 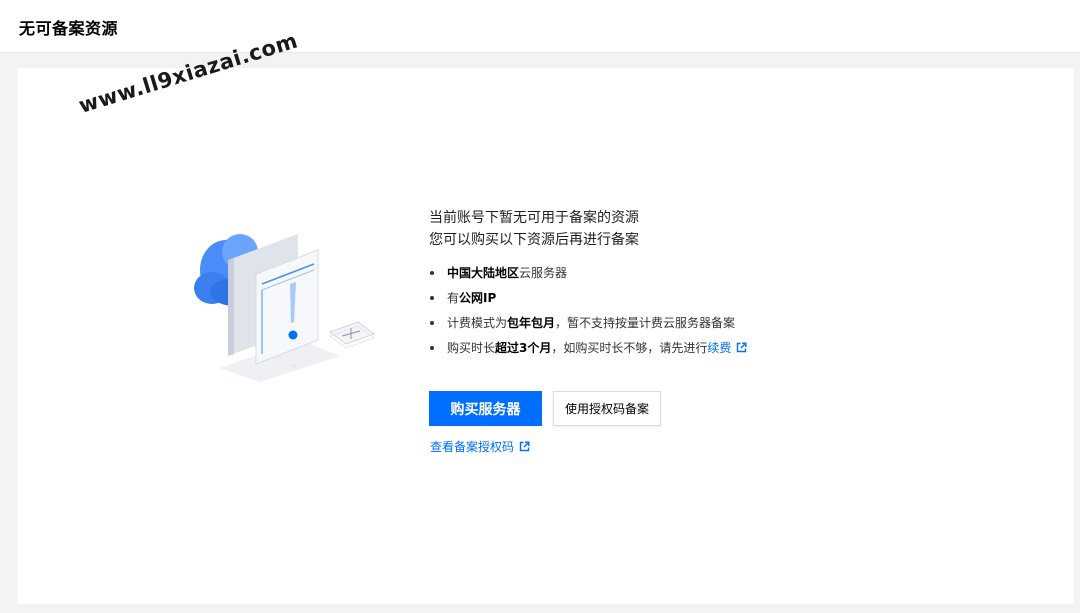 What do you see at coordinates (453, 298) in the screenshot?
I see `requirement-prefix: 有` at bounding box center [453, 298].